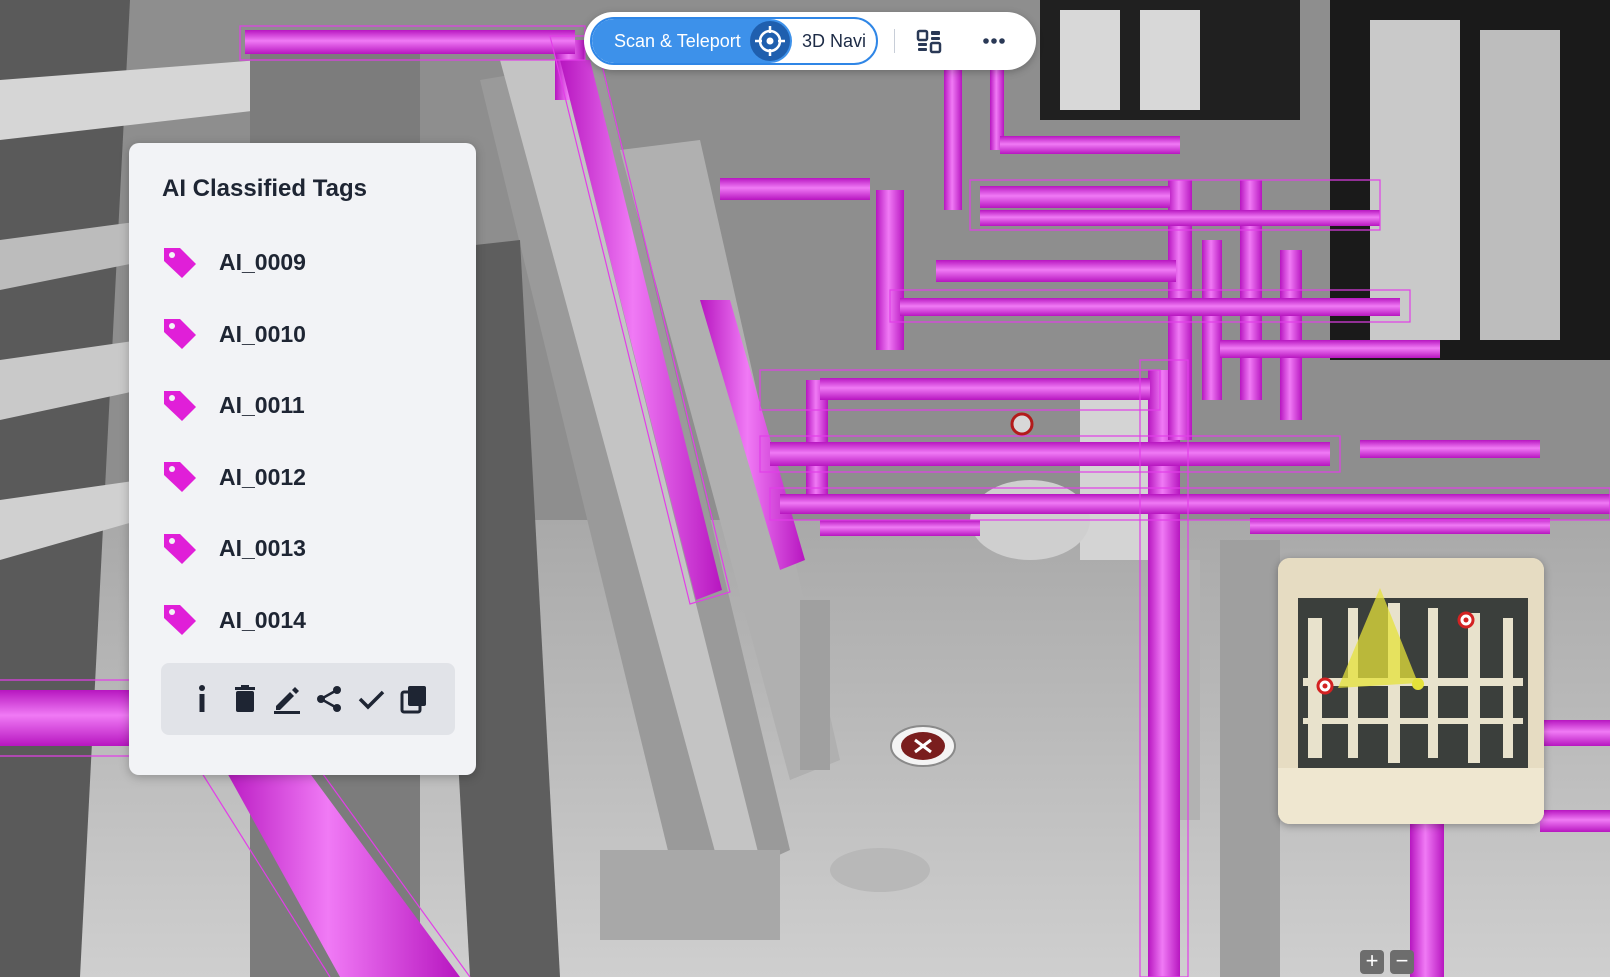 This screenshot has width=1610, height=977. Describe the element at coordinates (414, 699) in the screenshot. I see `copy-icon` at that location.